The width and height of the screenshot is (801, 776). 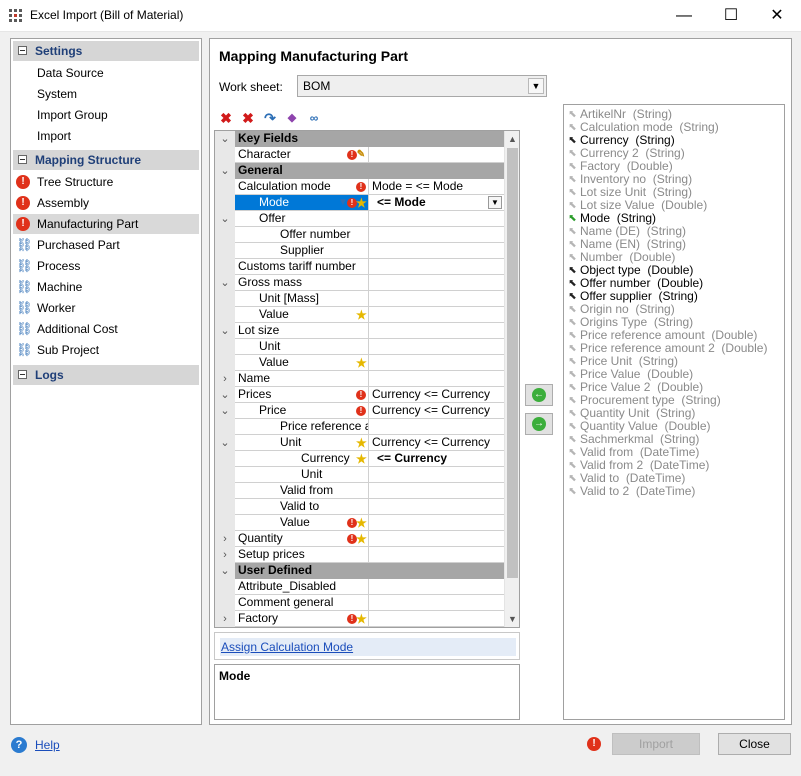 What do you see at coordinates (302, 411) in the screenshot?
I see `field-name-cell: Price!` at bounding box center [302, 411].